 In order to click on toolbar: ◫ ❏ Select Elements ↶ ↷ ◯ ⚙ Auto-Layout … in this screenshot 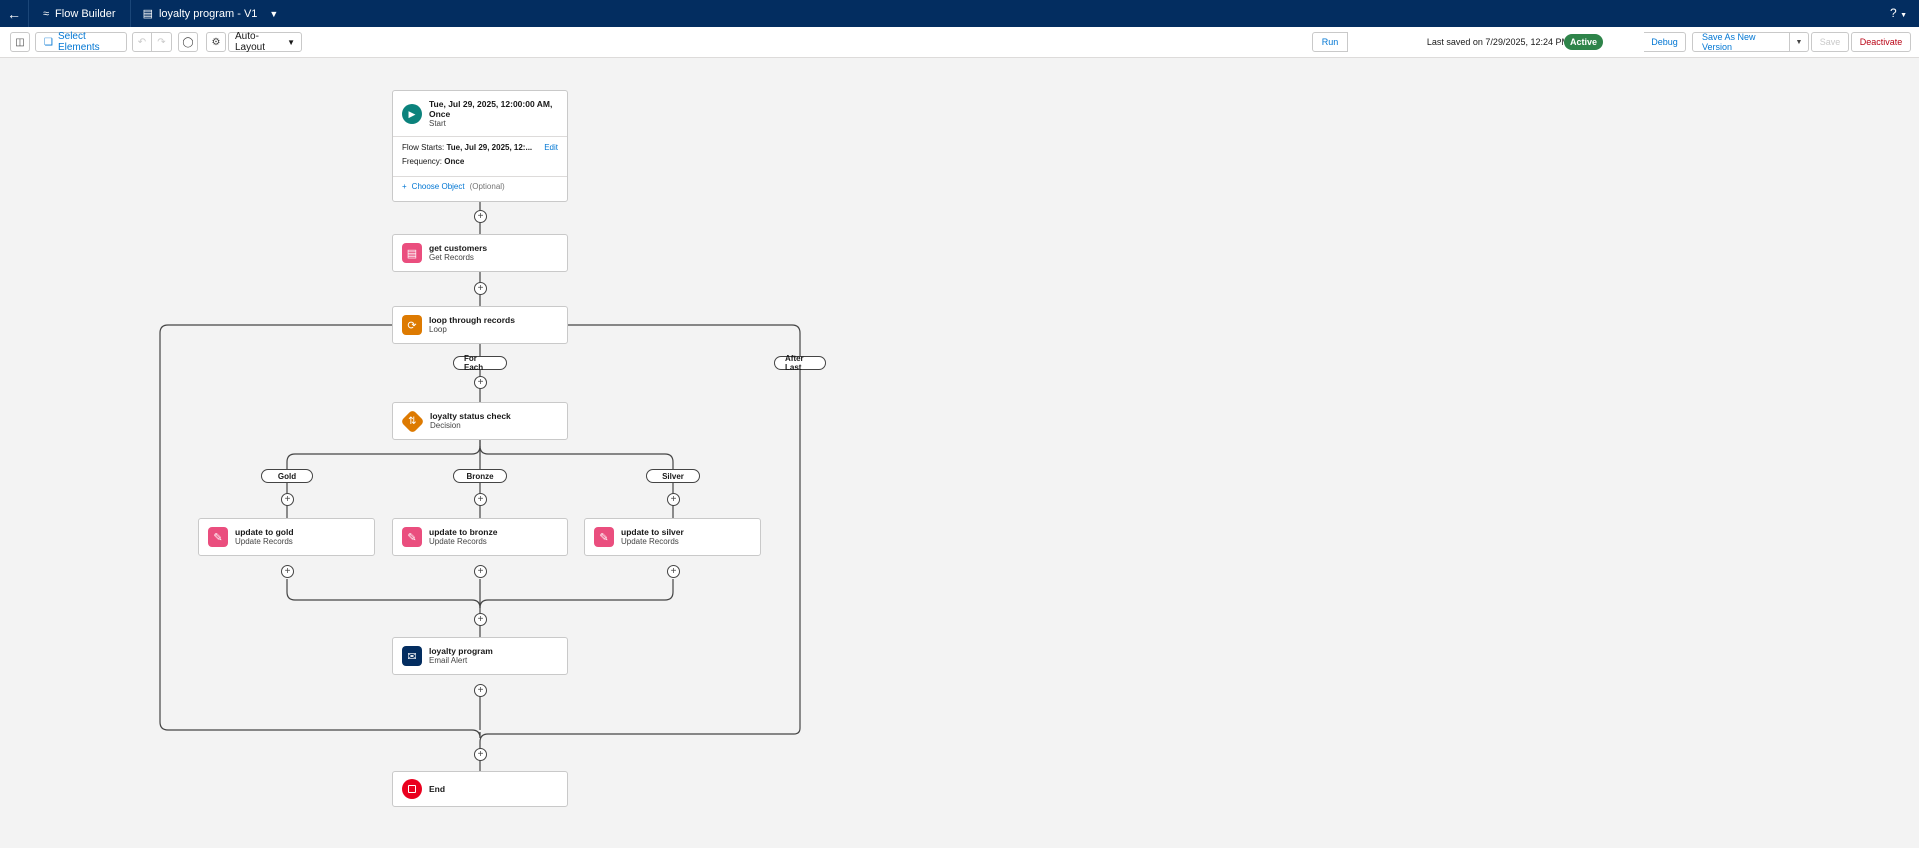, I will do `click(959, 42)`.